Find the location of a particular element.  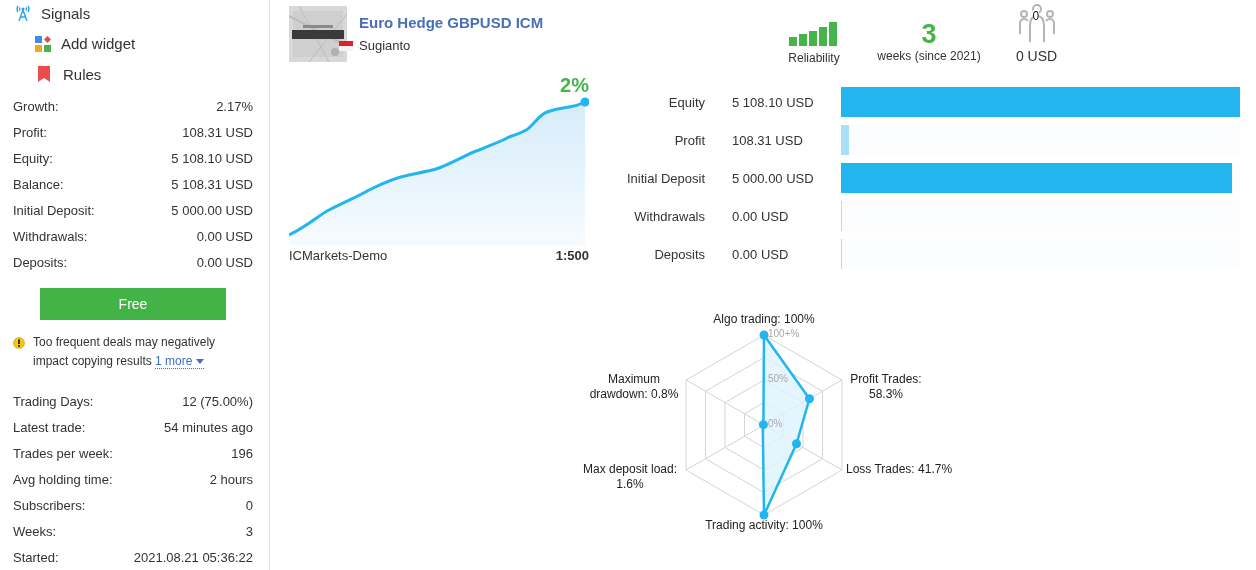

stat-value: 5 108.31 USD is located at coordinates (212, 184).